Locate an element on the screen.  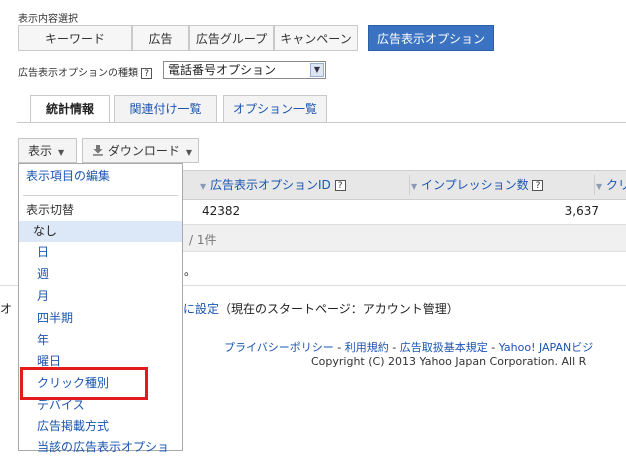
subtab-option-list: オプション一覧 is located at coordinates (275, 108).